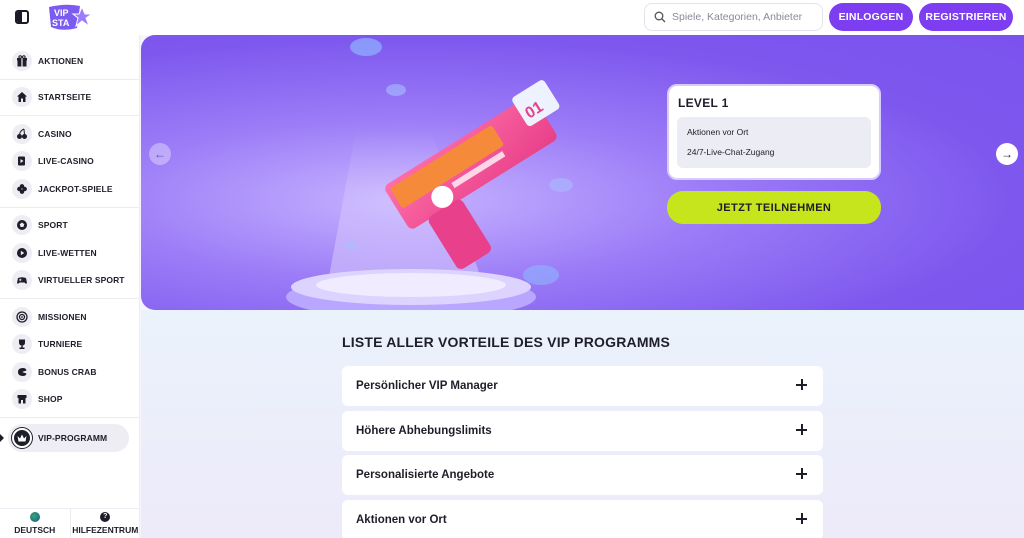  I want to click on sidebar-item-casino: CASINO, so click(69, 134).